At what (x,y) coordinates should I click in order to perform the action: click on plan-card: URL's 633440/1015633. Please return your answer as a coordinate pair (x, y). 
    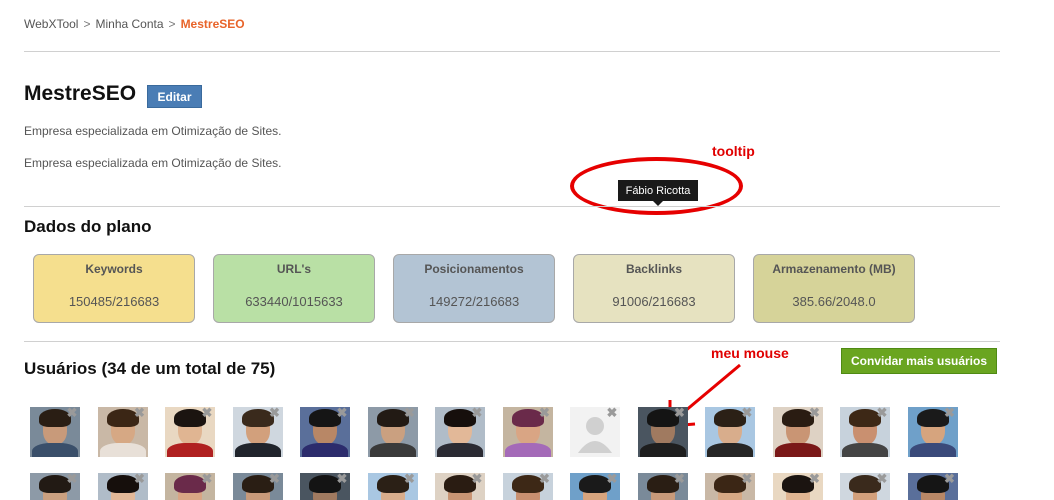
    Looking at the image, I should click on (294, 288).